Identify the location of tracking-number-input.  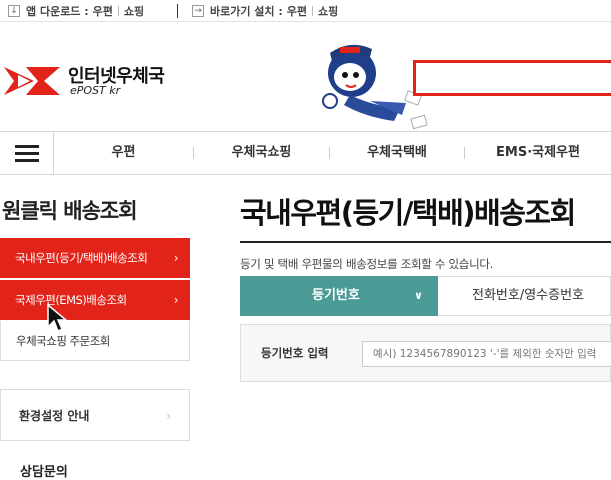
(486, 354).